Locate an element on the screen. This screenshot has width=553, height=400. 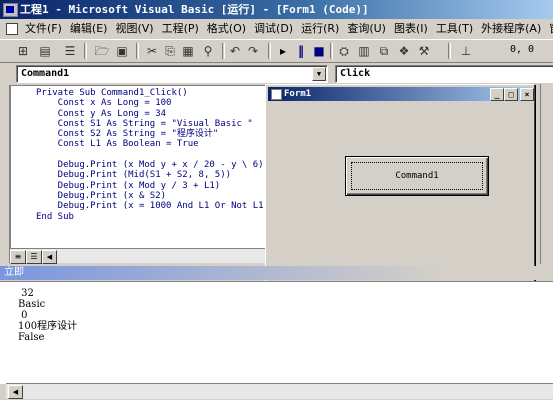
command1-button: Command1 is located at coordinates (417, 176).